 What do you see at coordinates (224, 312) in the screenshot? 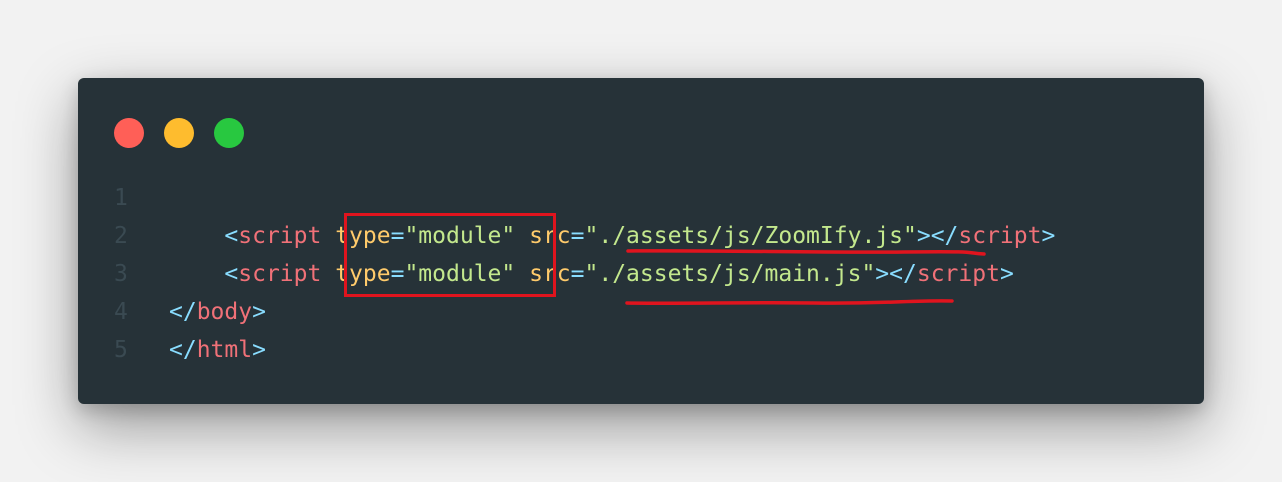
I see `code-token-tag: body` at bounding box center [224, 312].